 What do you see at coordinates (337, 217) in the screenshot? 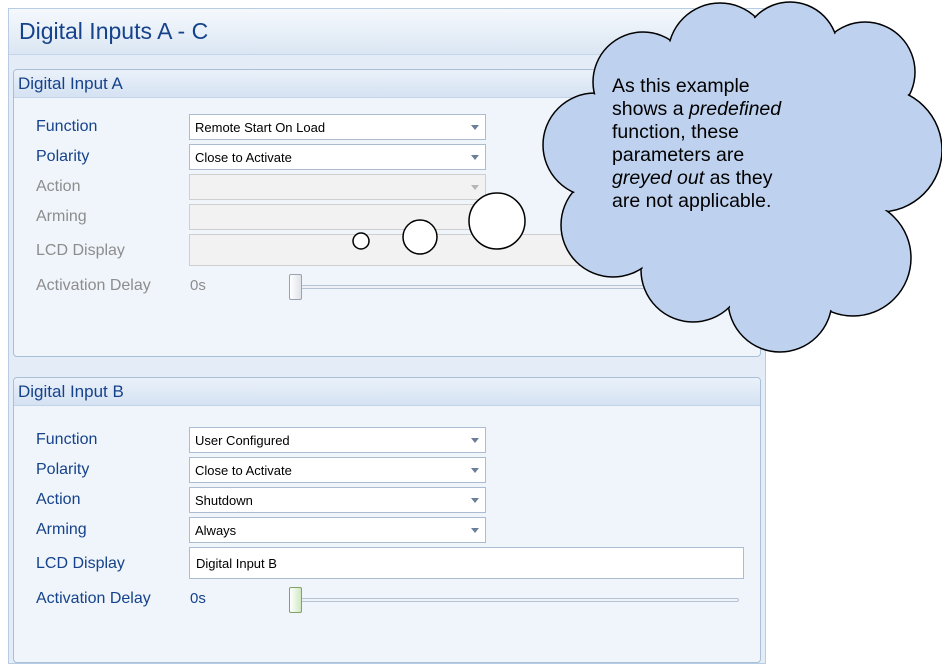
I see `arming-dropdown` at bounding box center [337, 217].